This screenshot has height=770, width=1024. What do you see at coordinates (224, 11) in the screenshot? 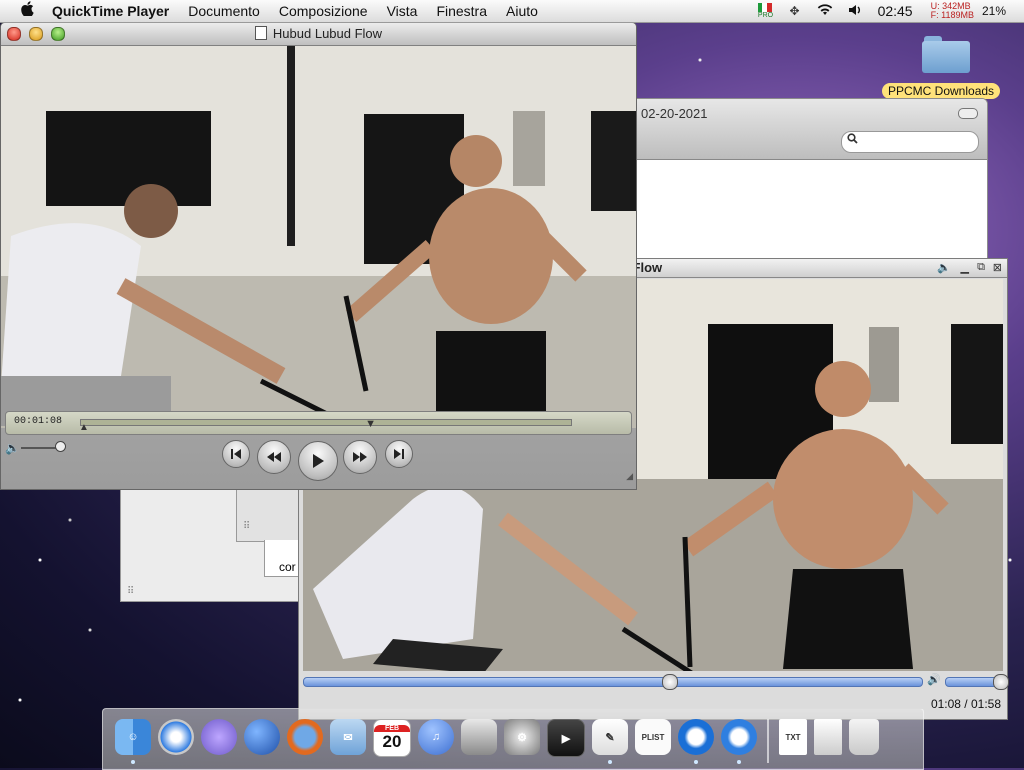
I see `menu-documento: Documento` at bounding box center [224, 11].